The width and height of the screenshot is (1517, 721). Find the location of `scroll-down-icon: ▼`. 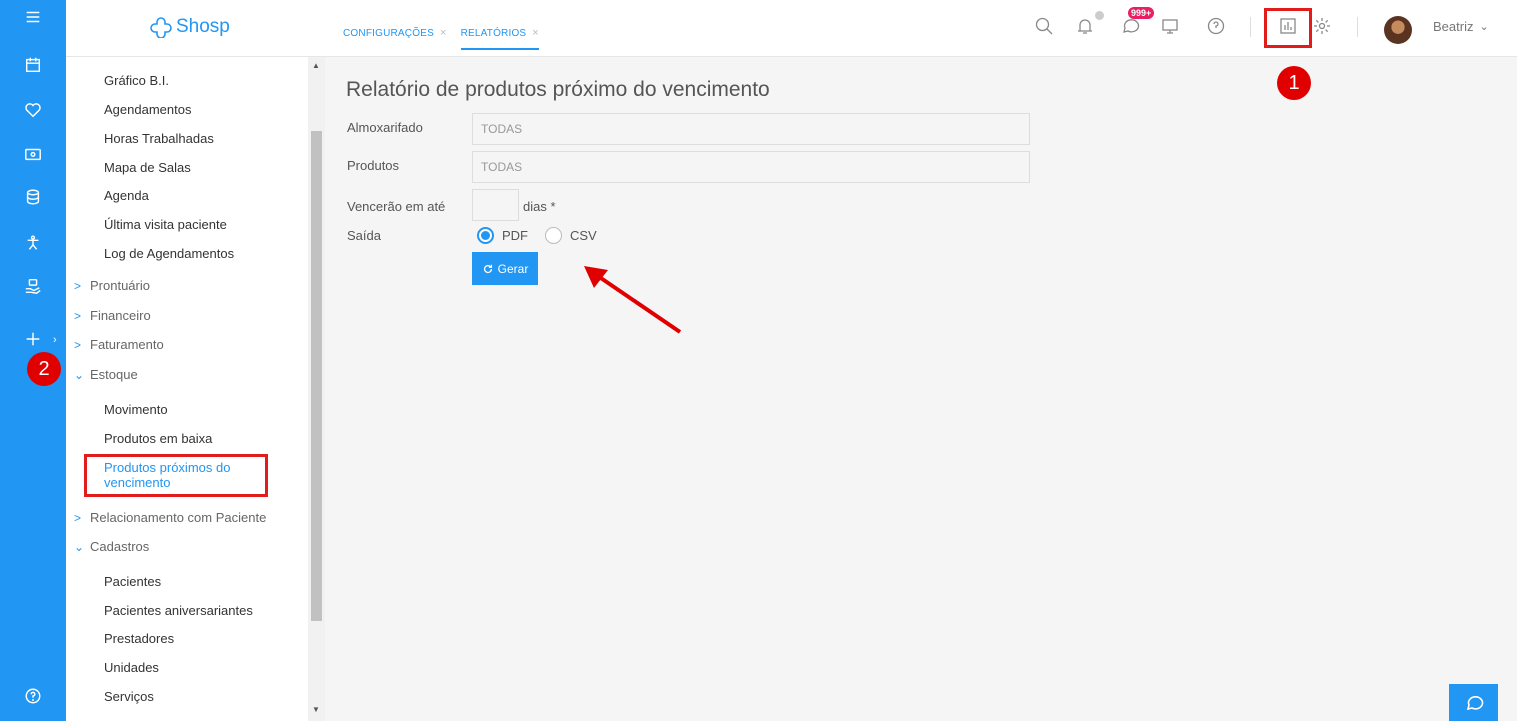

scroll-down-icon: ▼ is located at coordinates (316, 709).